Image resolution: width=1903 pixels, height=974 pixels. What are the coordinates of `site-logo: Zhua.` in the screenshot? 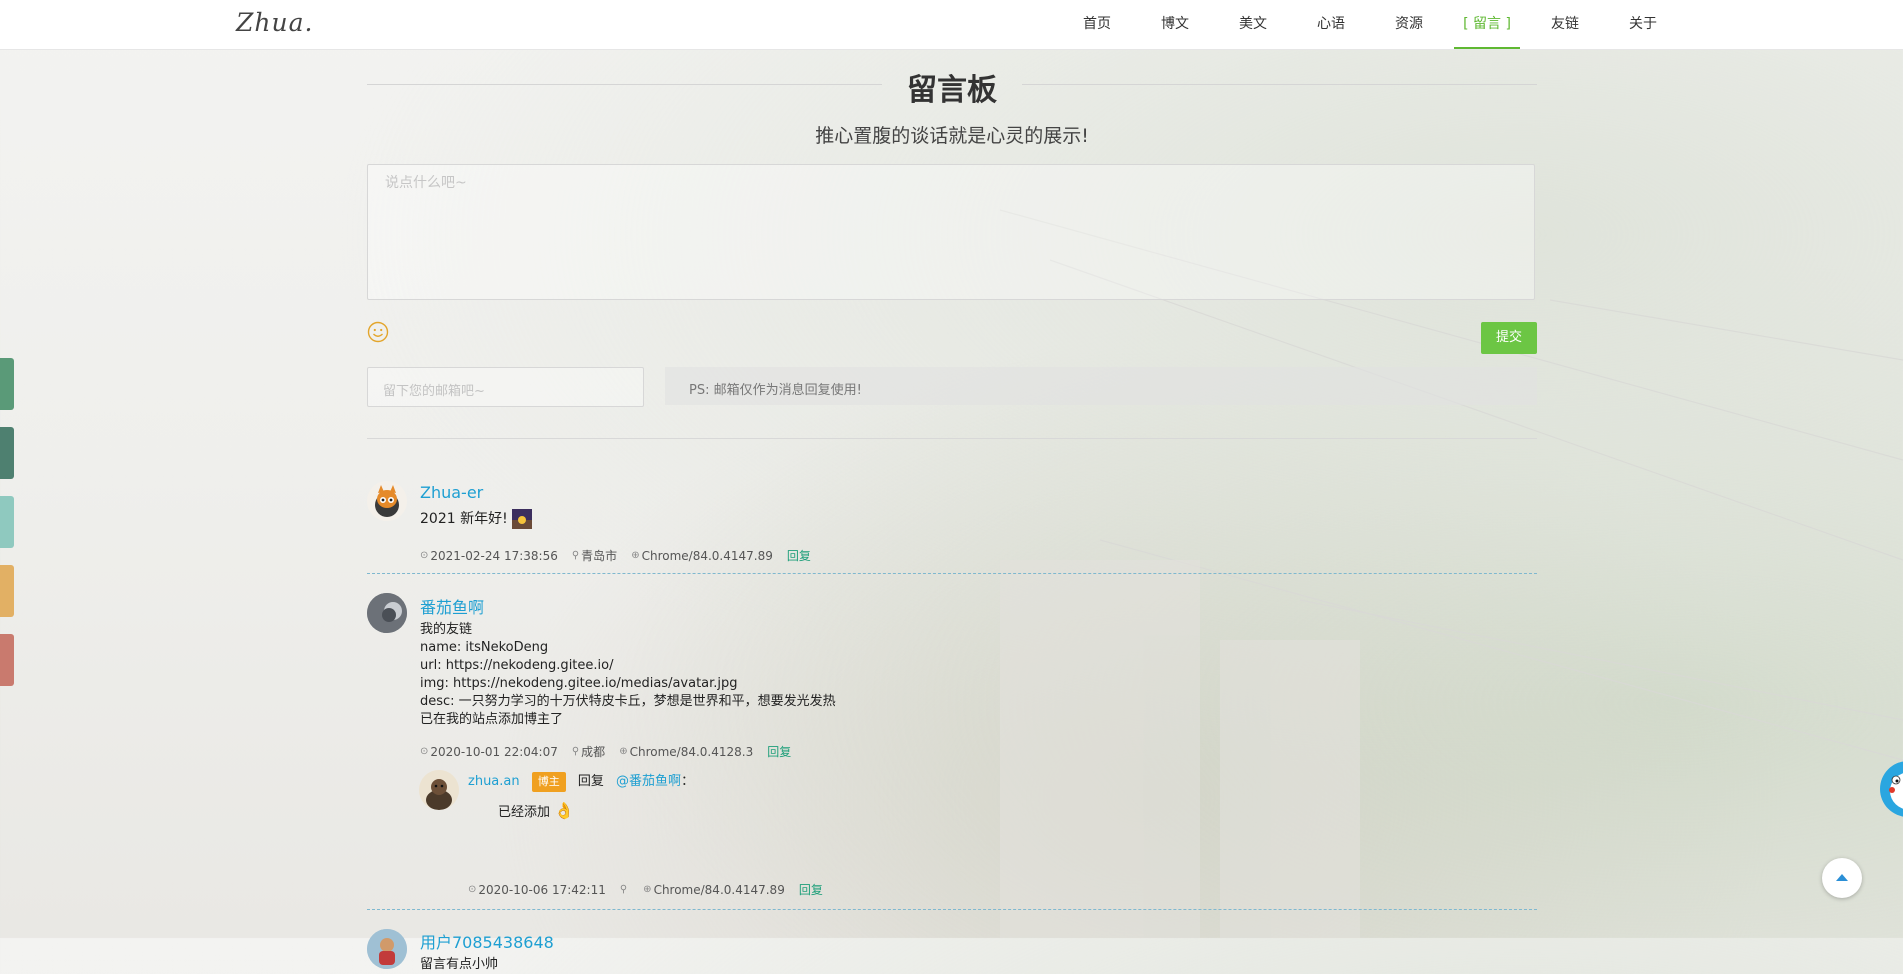 It's located at (274, 22).